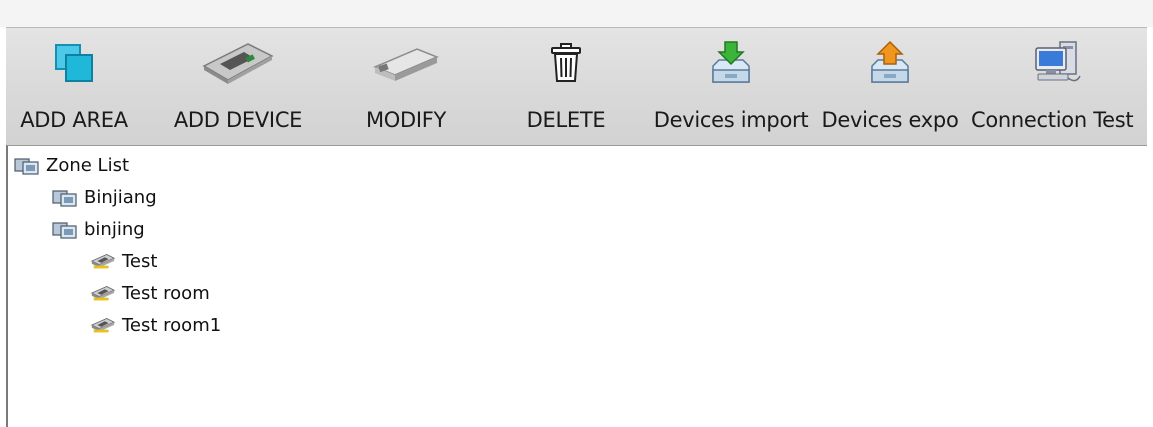  What do you see at coordinates (238, 63) in the screenshot?
I see `device-board-icon` at bounding box center [238, 63].